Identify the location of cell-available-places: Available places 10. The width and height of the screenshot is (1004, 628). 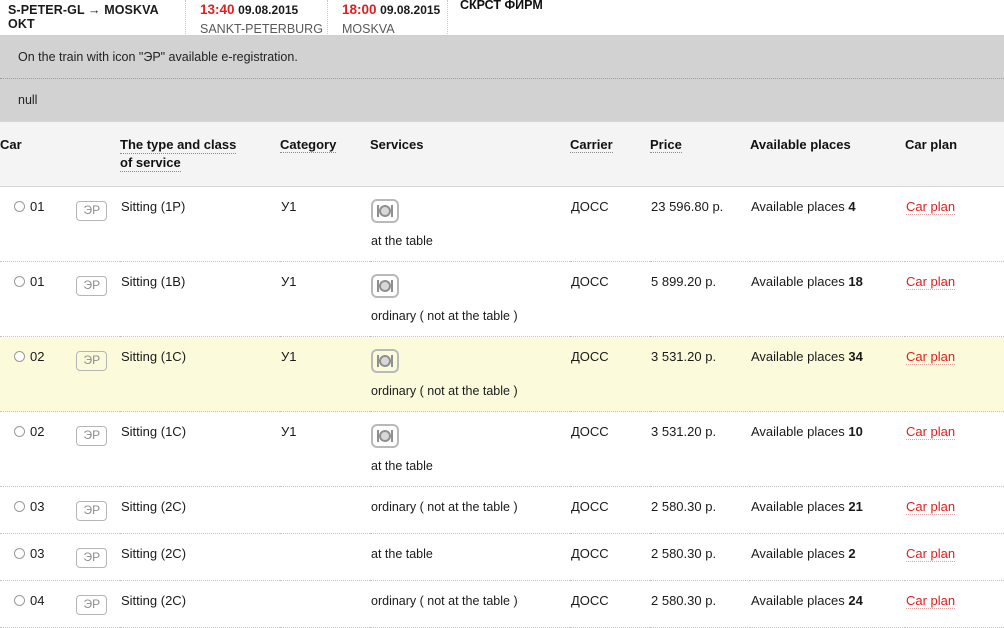
(827, 449).